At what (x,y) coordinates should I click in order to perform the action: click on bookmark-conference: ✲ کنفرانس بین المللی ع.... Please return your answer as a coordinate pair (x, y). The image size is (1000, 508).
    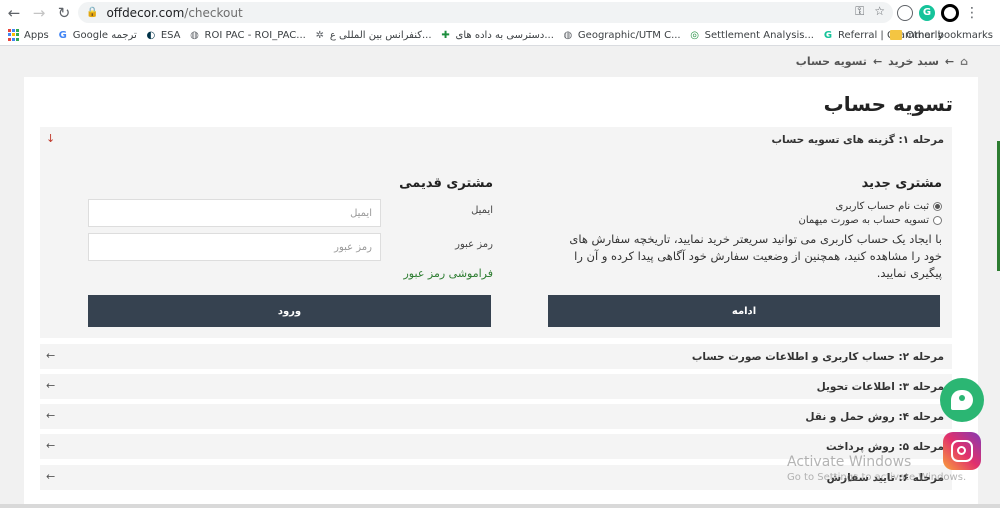
    Looking at the image, I should click on (373, 35).